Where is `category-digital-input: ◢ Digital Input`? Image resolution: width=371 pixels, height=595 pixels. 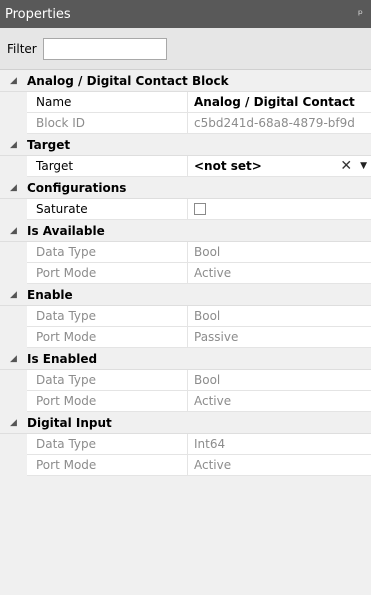 category-digital-input: ◢ Digital Input is located at coordinates (185, 423).